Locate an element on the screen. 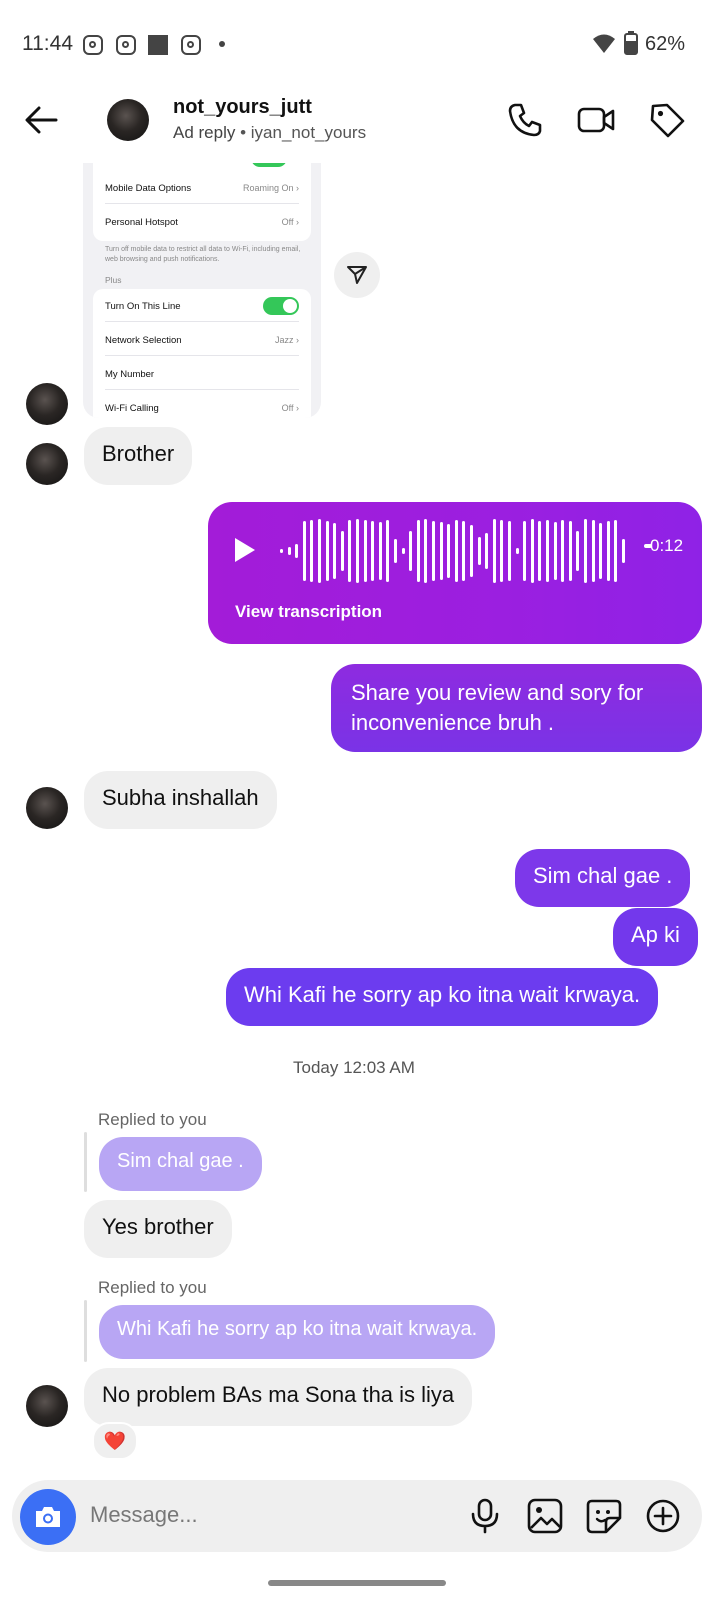 The height and width of the screenshot is (1599, 714). sticker-icon is located at coordinates (604, 1516).